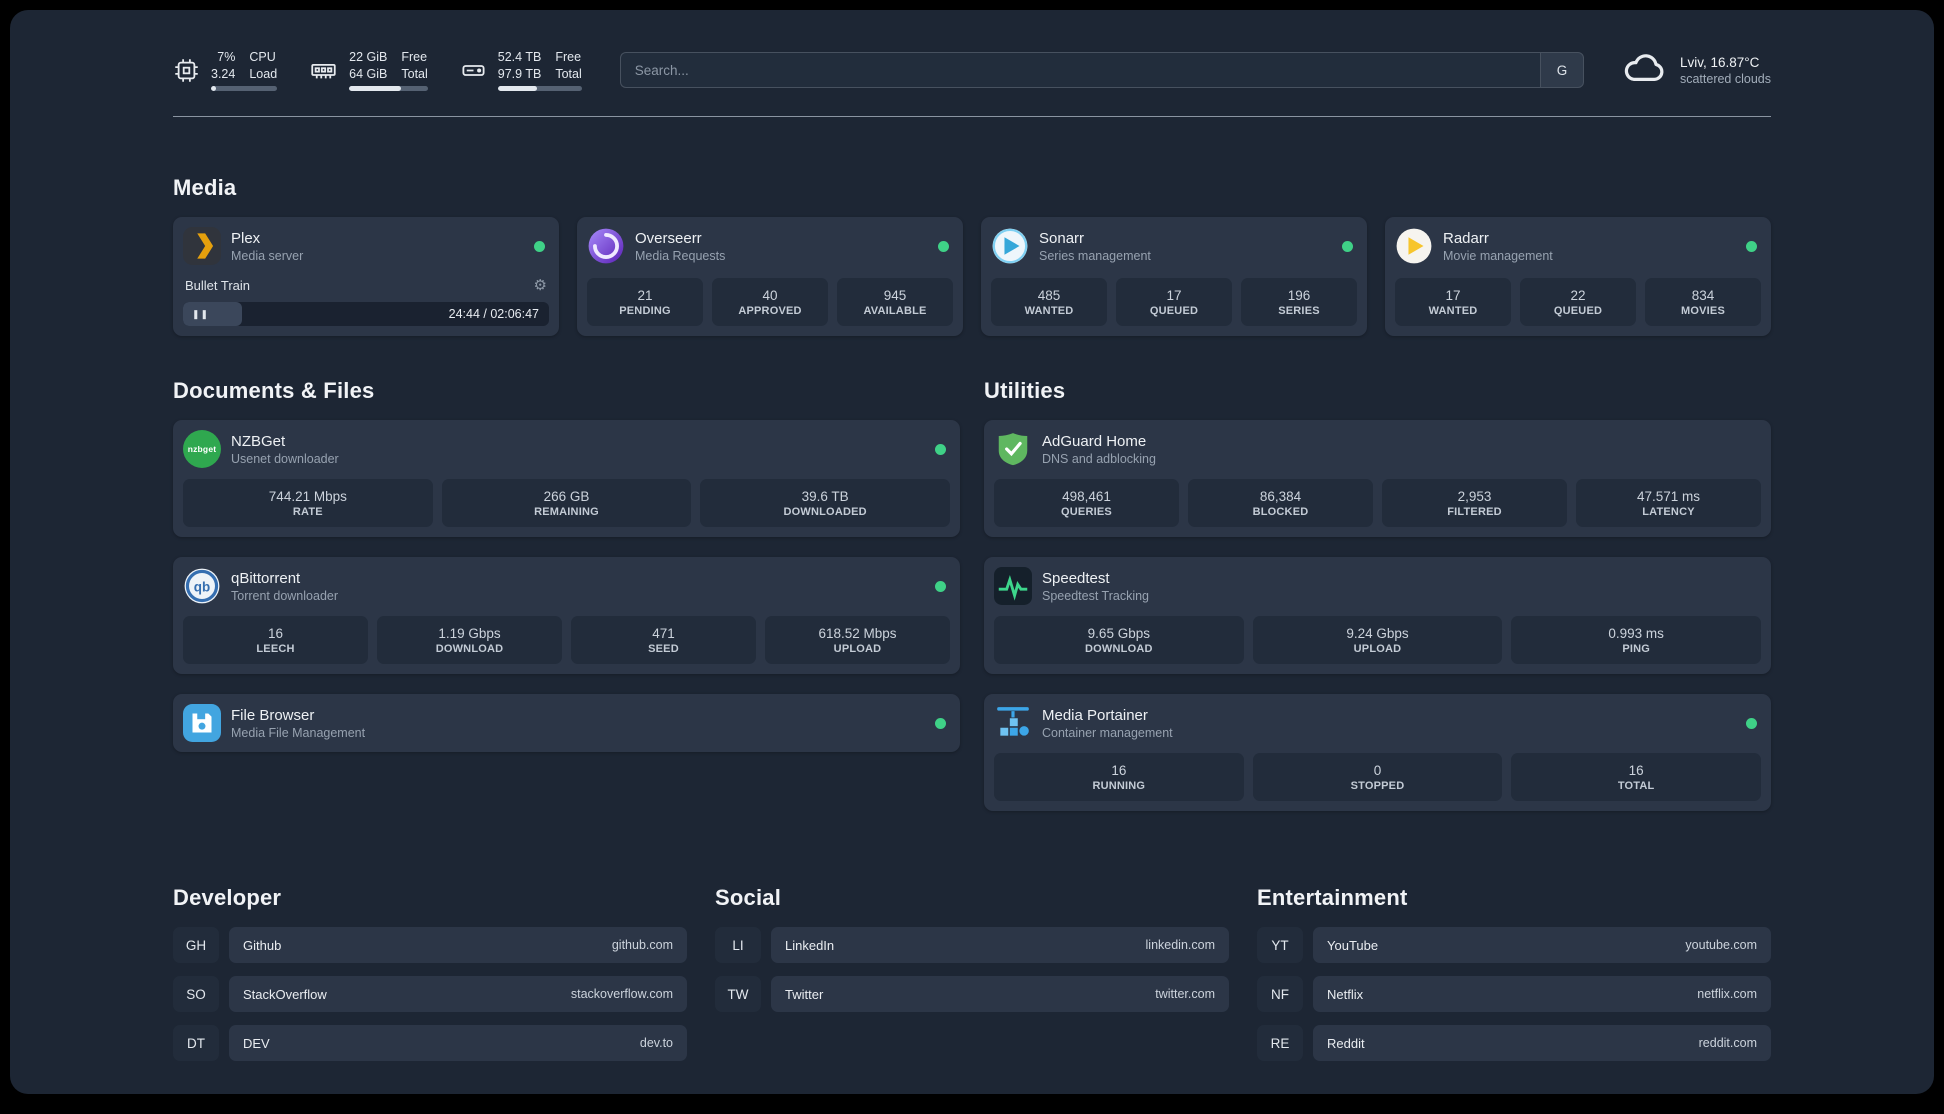 The height and width of the screenshot is (1114, 1944). Describe the element at coordinates (430, 1043) in the screenshot. I see `bookmark-dev: DT DEV dev.to` at that location.